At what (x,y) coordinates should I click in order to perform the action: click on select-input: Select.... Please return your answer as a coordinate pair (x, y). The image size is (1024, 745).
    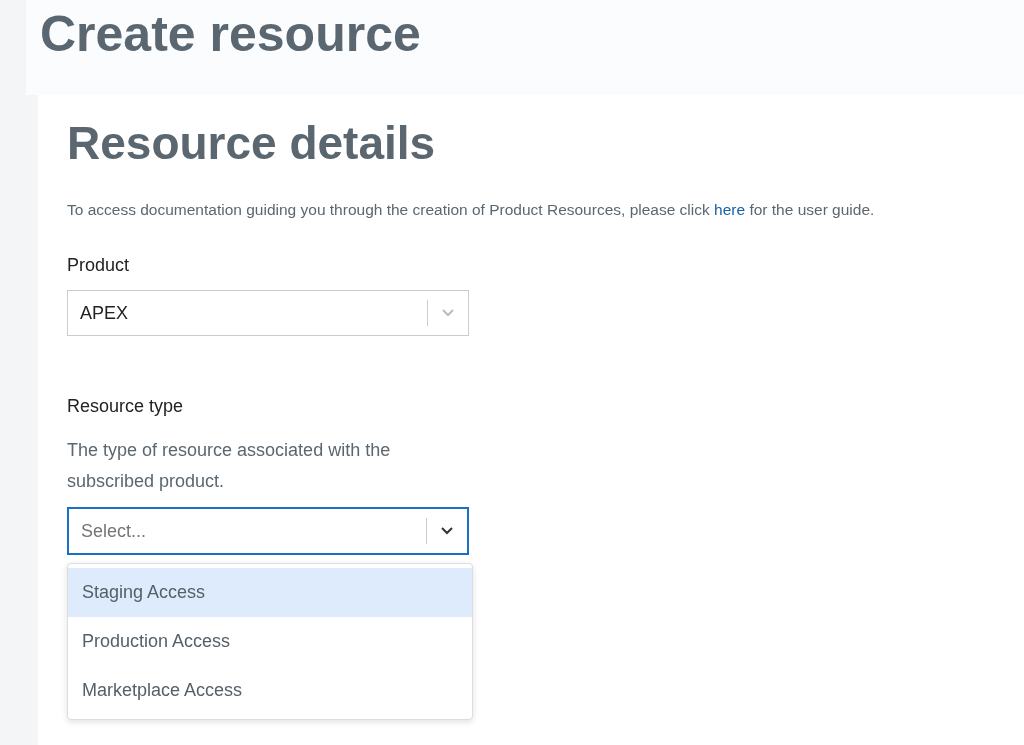
    Looking at the image, I should click on (247, 531).